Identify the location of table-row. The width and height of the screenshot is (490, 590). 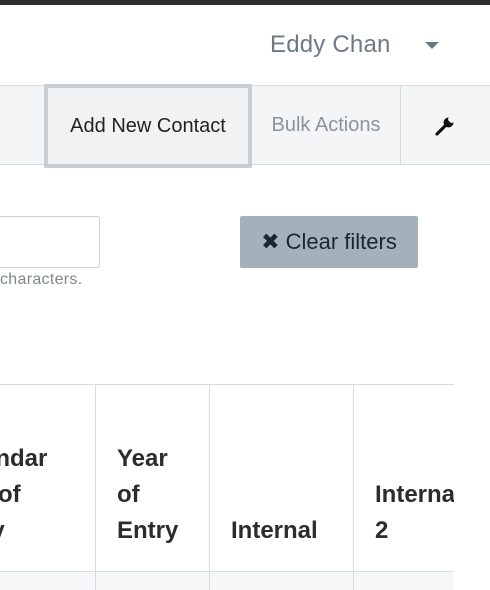
(227, 580).